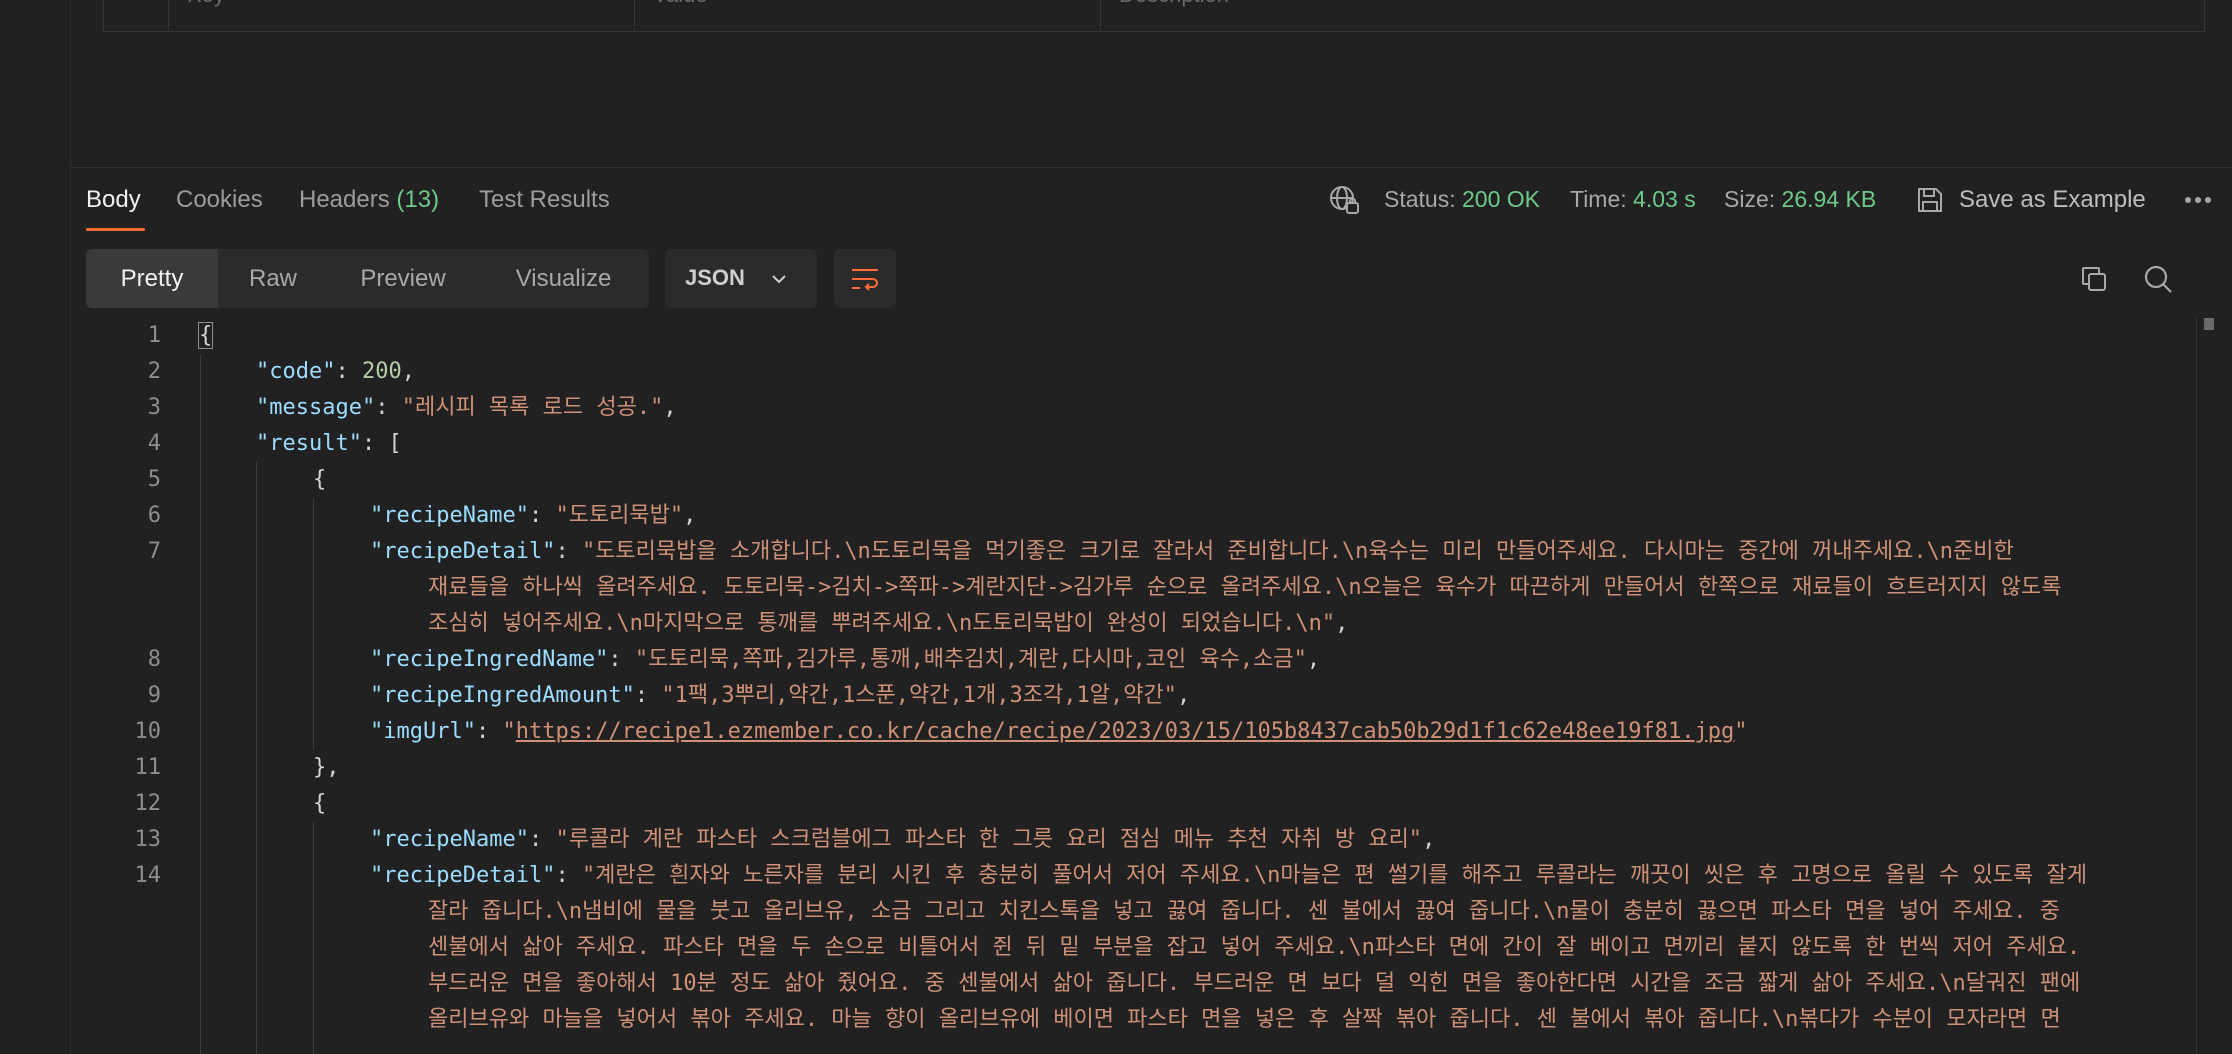 The width and height of the screenshot is (2232, 1054). Describe the element at coordinates (35, 527) in the screenshot. I see `left-sidebar-rail` at that location.